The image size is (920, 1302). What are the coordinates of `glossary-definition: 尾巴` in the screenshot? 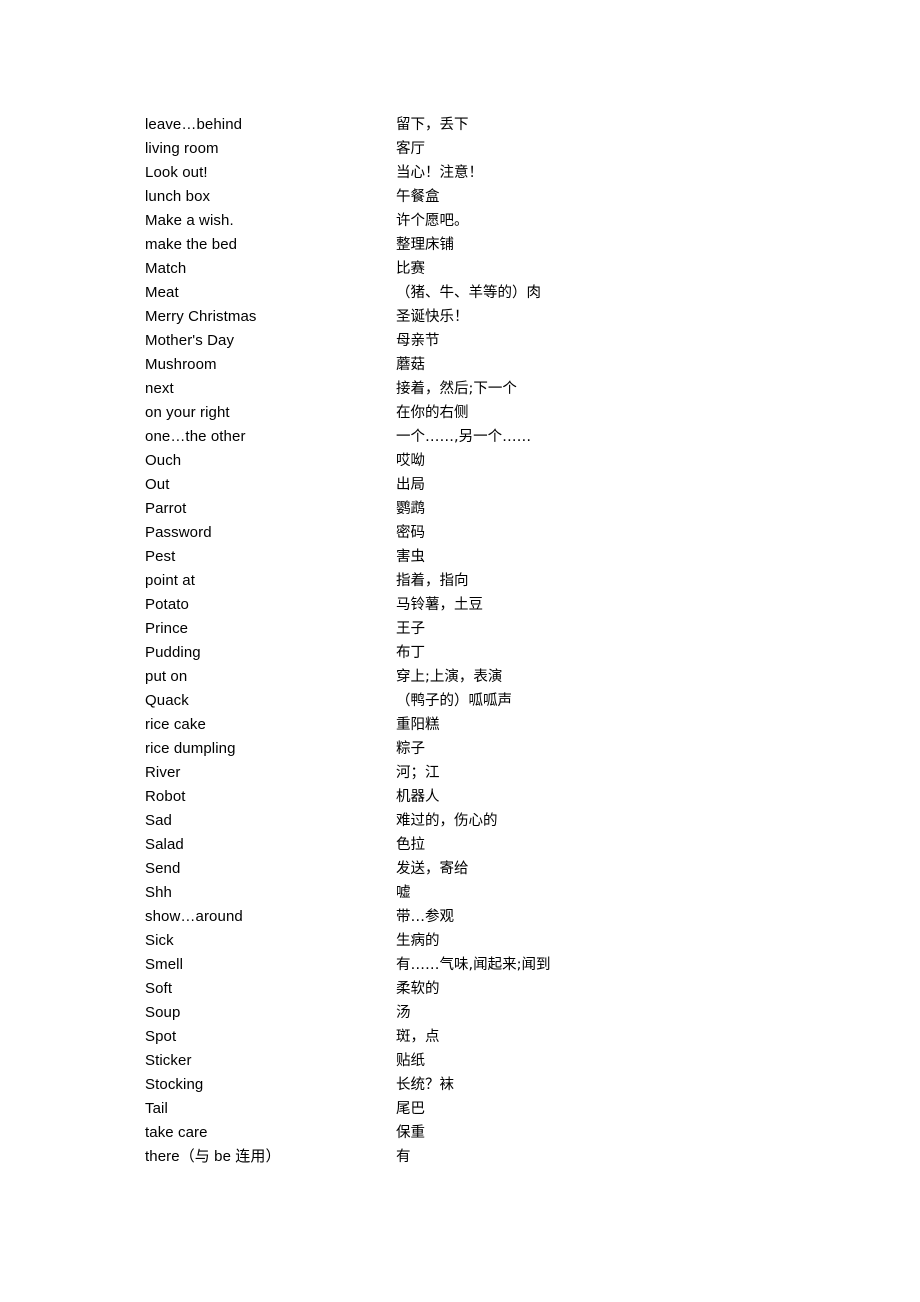 It's located at (410, 1109).